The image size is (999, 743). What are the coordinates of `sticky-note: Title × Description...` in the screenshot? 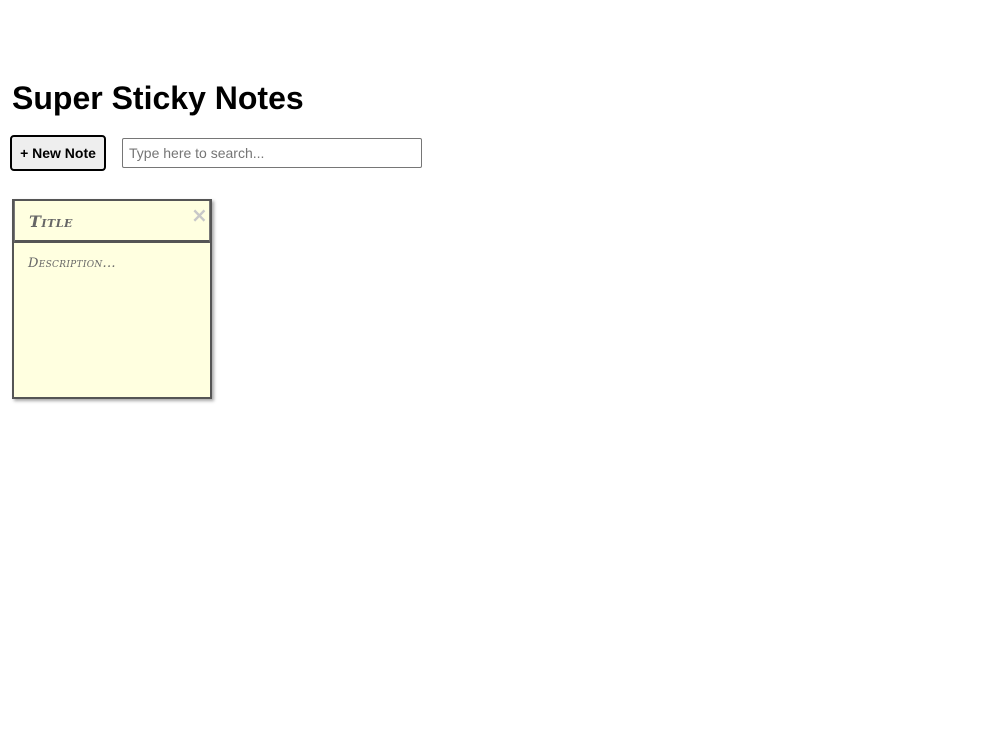 It's located at (112, 299).